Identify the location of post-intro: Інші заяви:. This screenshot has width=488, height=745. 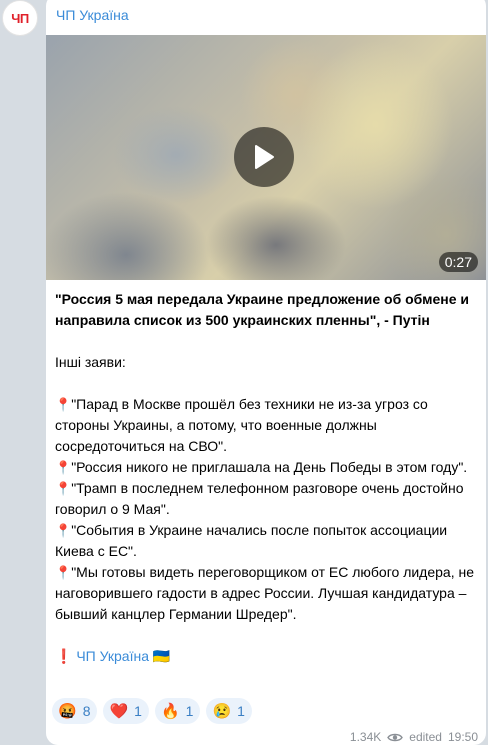
(90, 362).